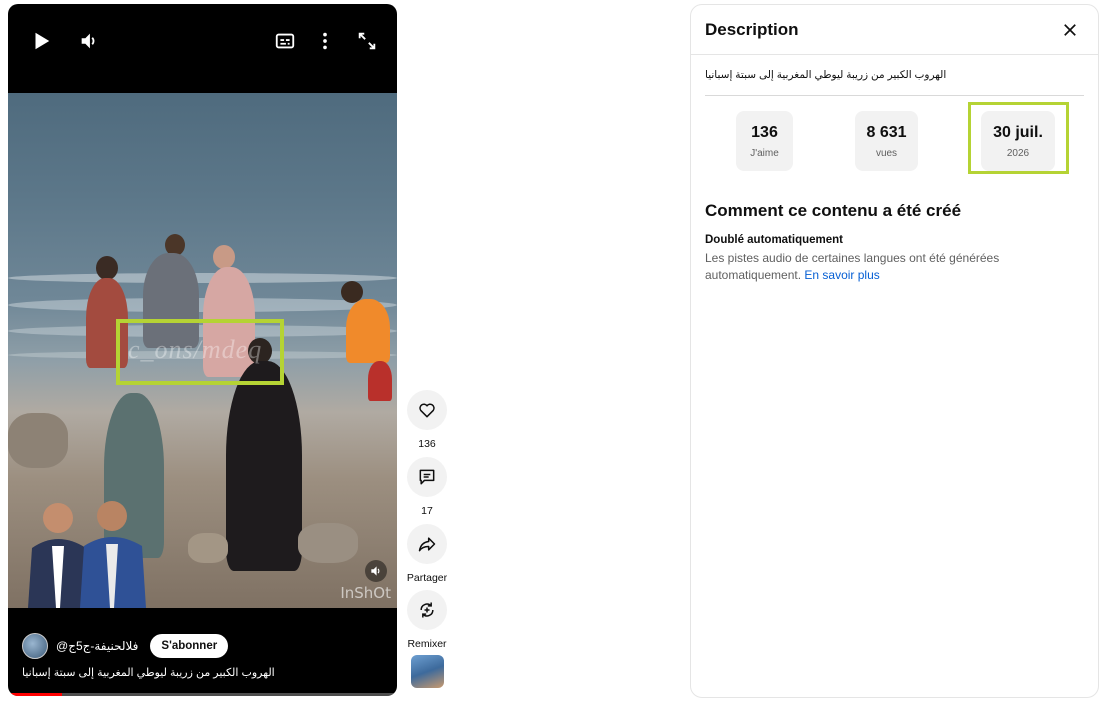  What do you see at coordinates (89, 41) in the screenshot?
I see `volume-icon` at bounding box center [89, 41].